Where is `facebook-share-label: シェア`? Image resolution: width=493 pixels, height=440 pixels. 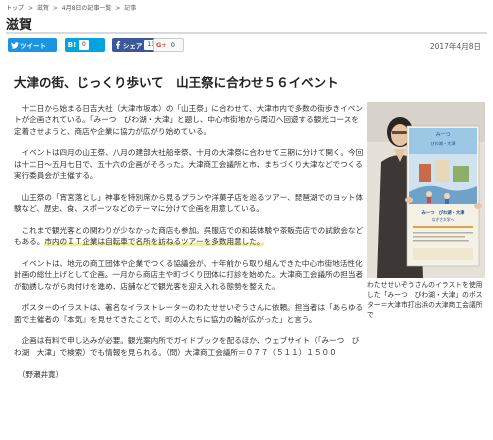 facebook-share-label: シェア is located at coordinates (132, 46).